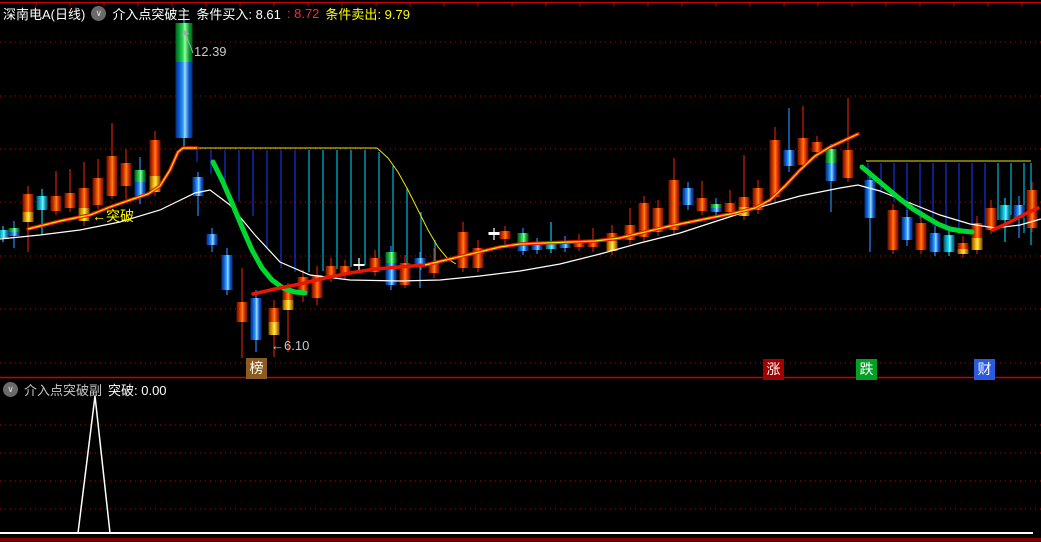  Describe the element at coordinates (44, 14) in the screenshot. I see `symbol-title: 深南电A(日线)` at that location.